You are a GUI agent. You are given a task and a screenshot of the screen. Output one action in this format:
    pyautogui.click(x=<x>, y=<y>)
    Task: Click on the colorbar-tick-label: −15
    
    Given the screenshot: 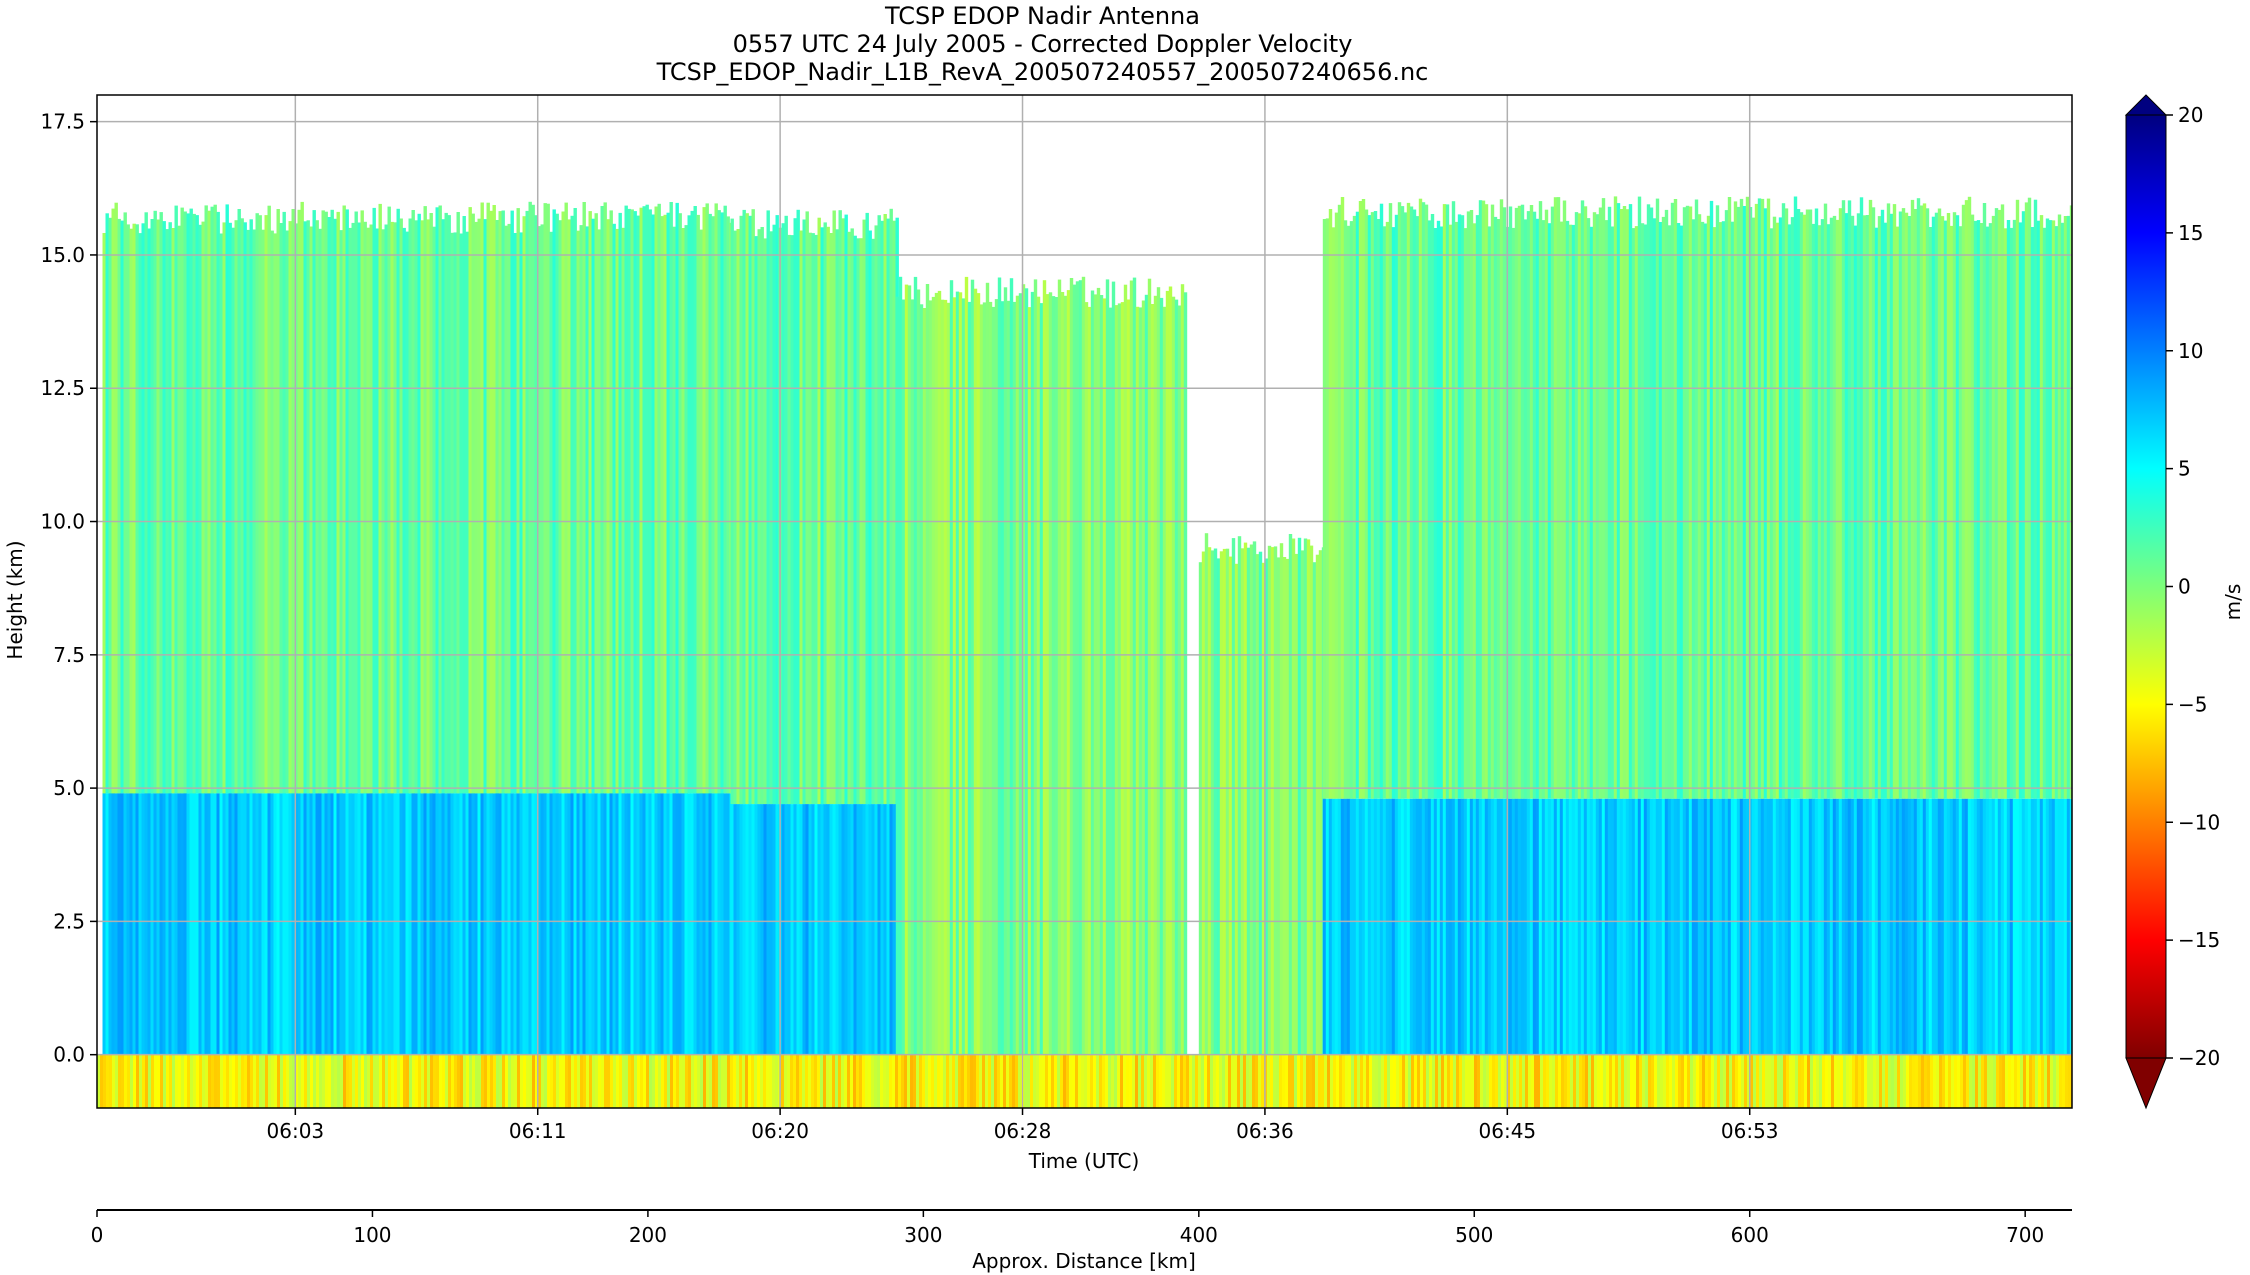 What is the action you would take?
    pyautogui.click(x=2199, y=940)
    